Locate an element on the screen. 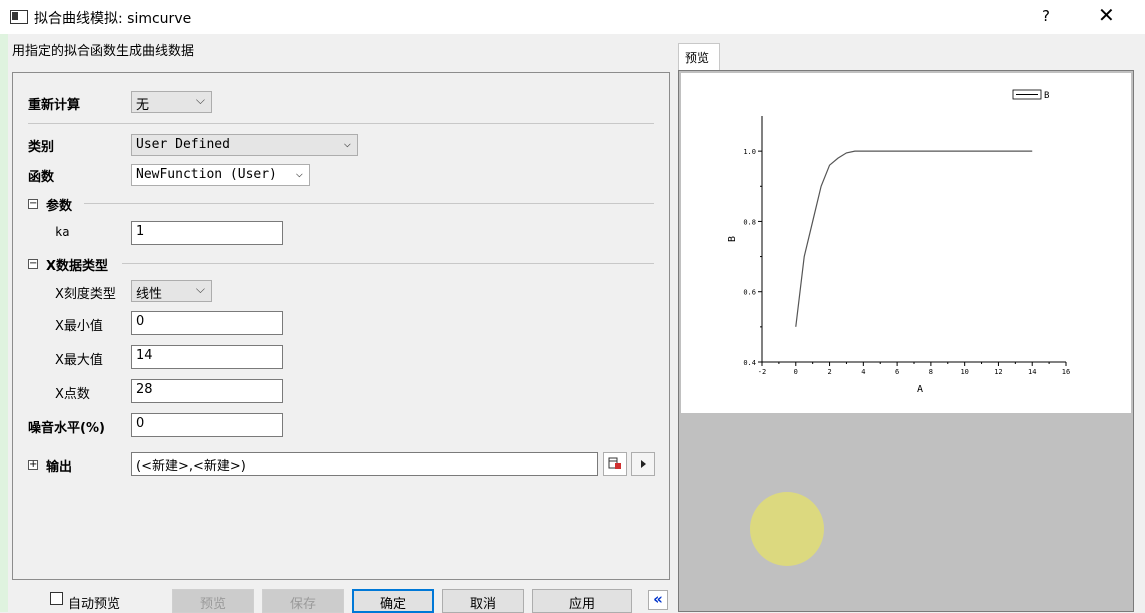  noise-input: 0 is located at coordinates (207, 425).